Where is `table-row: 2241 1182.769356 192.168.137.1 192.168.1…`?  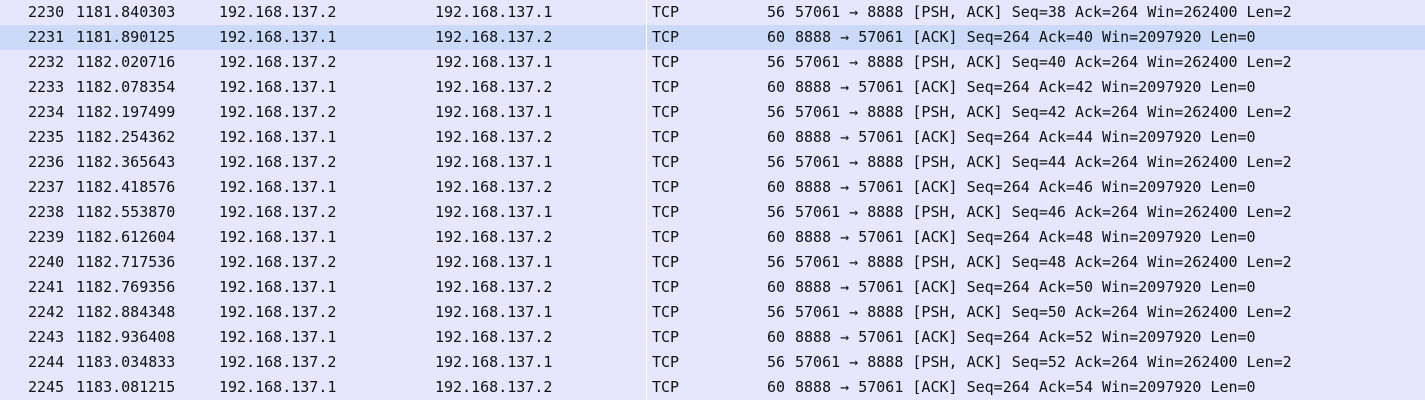
table-row: 2241 1182.769356 192.168.137.1 192.168.1… is located at coordinates (712, 287).